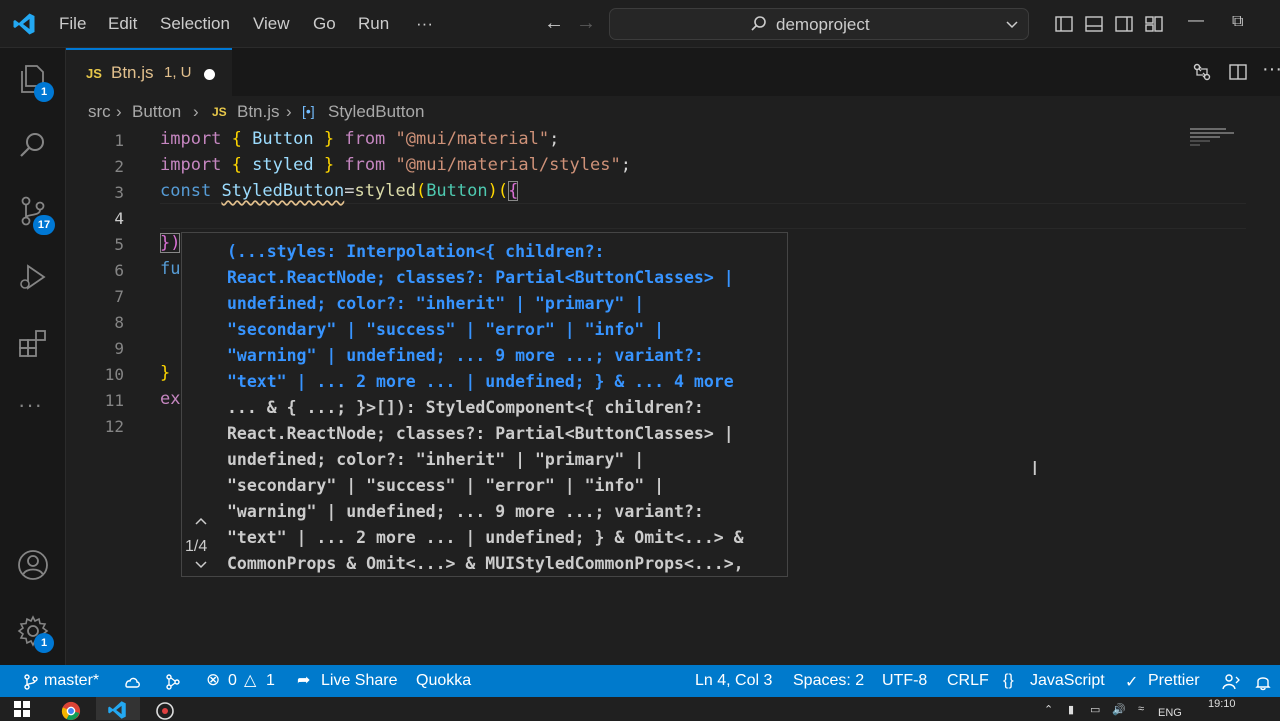 The image size is (1280, 721). What do you see at coordinates (1141, 709) in the screenshot?
I see `wifi-icon: ≈` at bounding box center [1141, 709].